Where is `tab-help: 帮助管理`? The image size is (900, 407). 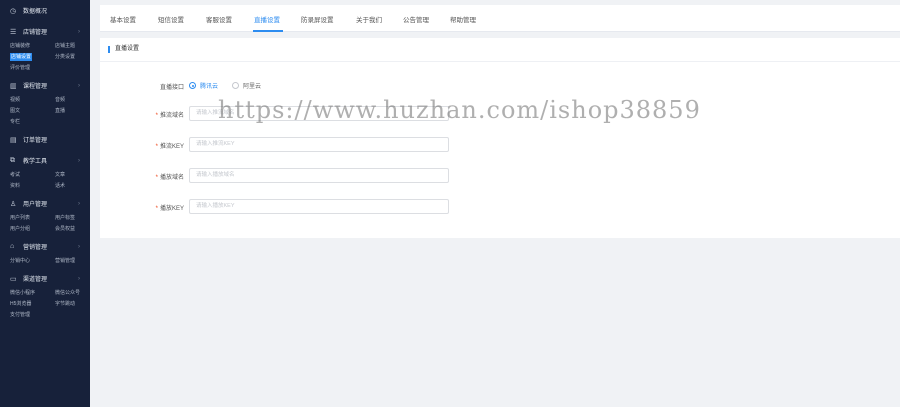 tab-help: 帮助管理 is located at coordinates (463, 19).